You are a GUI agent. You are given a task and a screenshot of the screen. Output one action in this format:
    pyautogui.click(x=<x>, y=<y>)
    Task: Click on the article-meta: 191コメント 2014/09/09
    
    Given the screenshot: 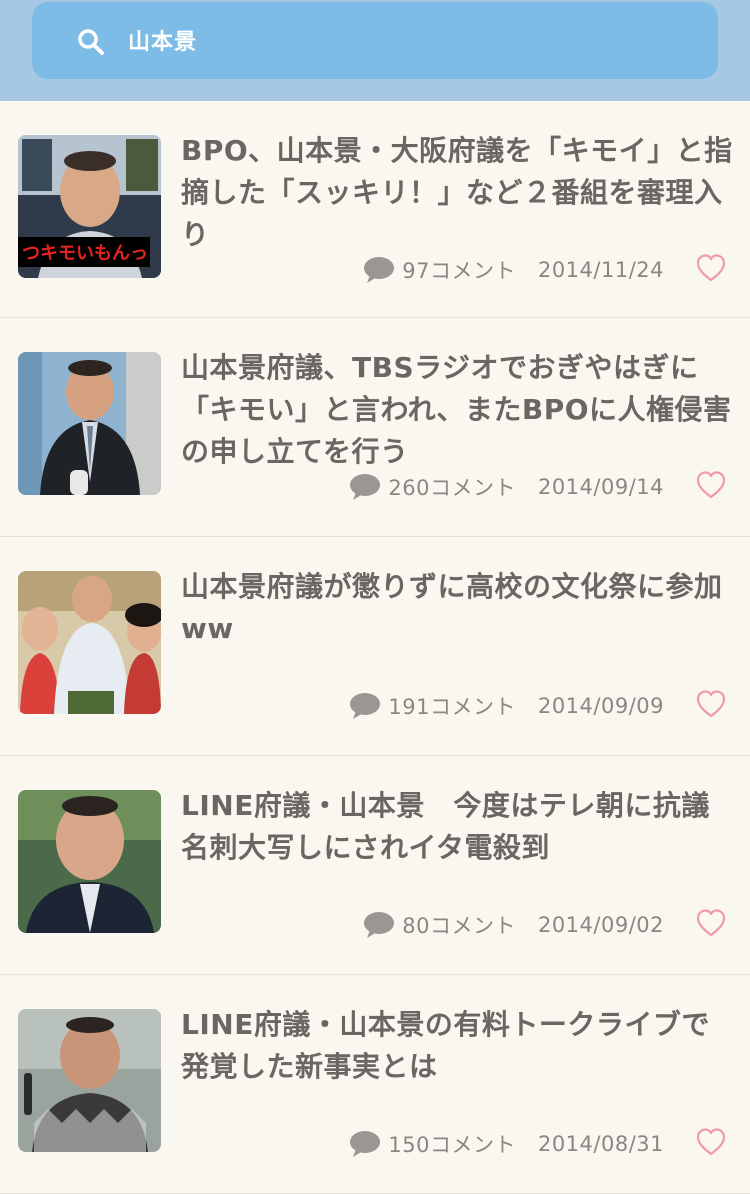 What is the action you would take?
    pyautogui.click(x=506, y=706)
    